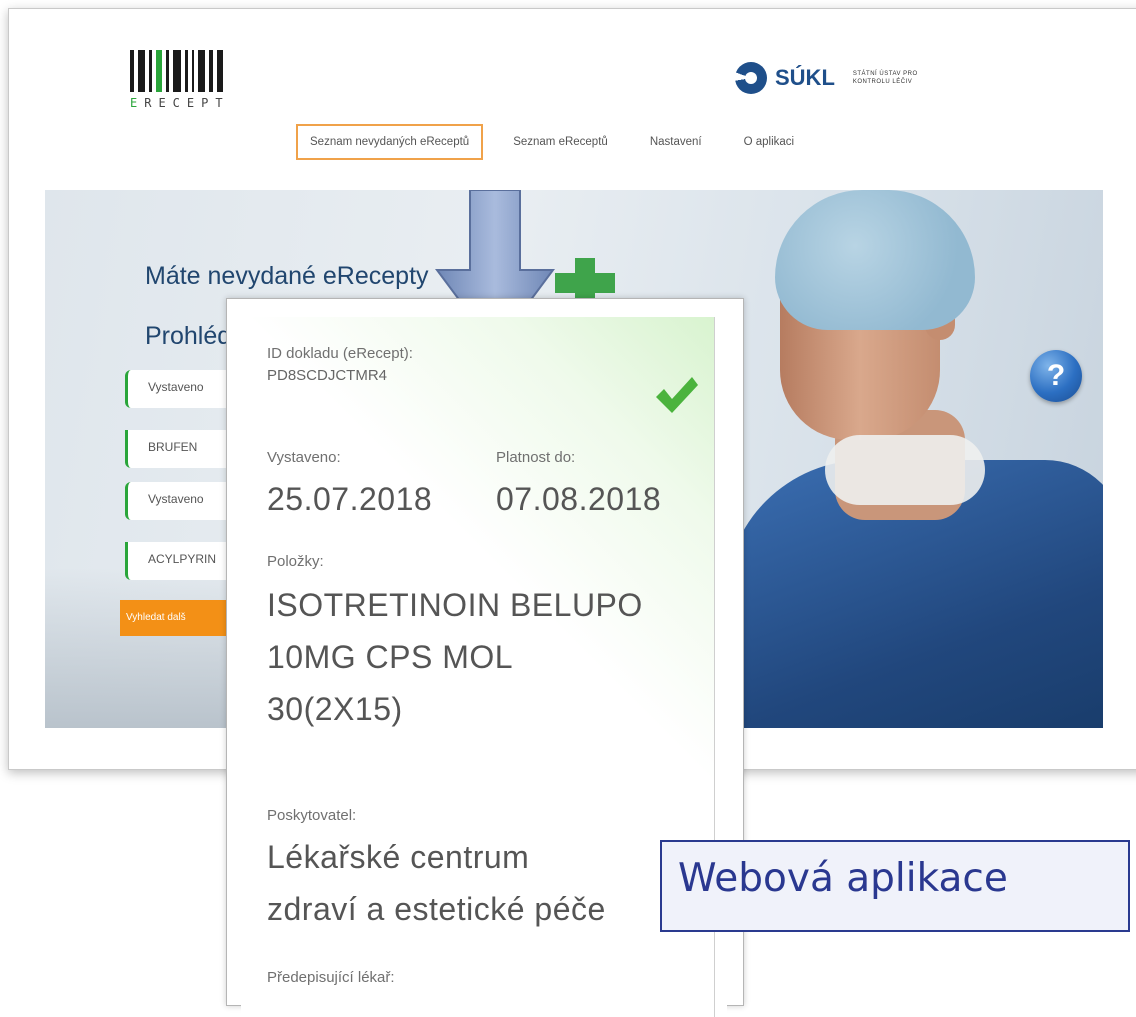 The height and width of the screenshot is (1017, 1136). I want to click on provider-line: zdraví a estetické péče, so click(436, 909).